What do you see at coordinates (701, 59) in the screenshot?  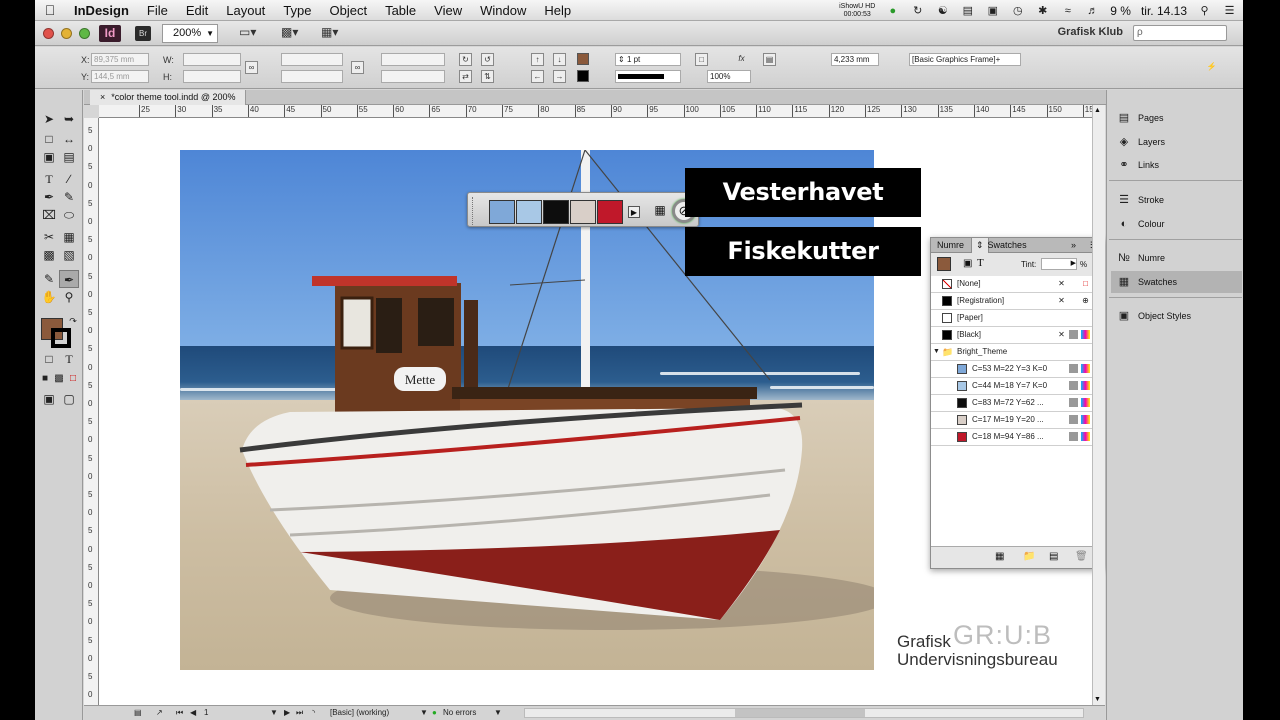 I see `drop-shadow-icon: □` at bounding box center [701, 59].